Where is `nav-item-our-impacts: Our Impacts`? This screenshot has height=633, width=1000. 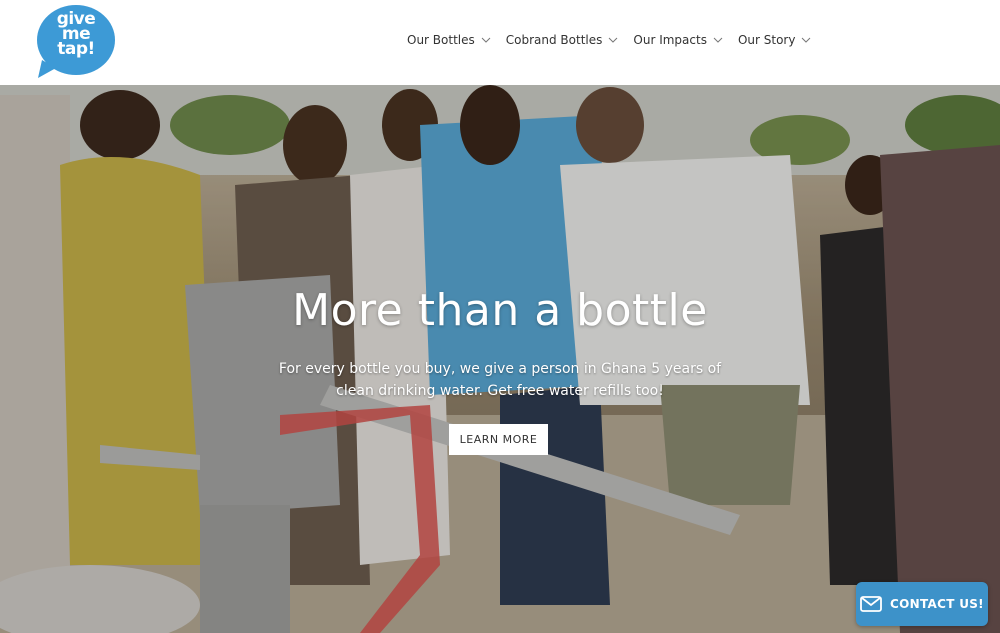
nav-item-our-impacts: Our Impacts is located at coordinates (678, 40).